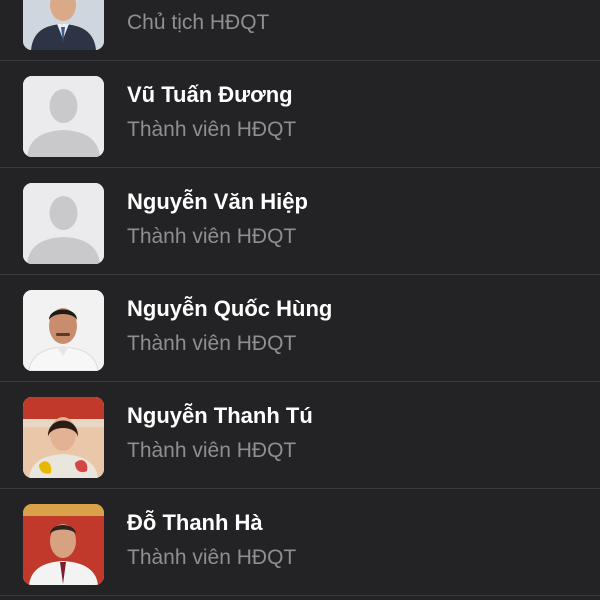 The image size is (600, 600). Describe the element at coordinates (210, 94) in the screenshot. I see `member-name: Vũ Tuấn Đương` at that location.